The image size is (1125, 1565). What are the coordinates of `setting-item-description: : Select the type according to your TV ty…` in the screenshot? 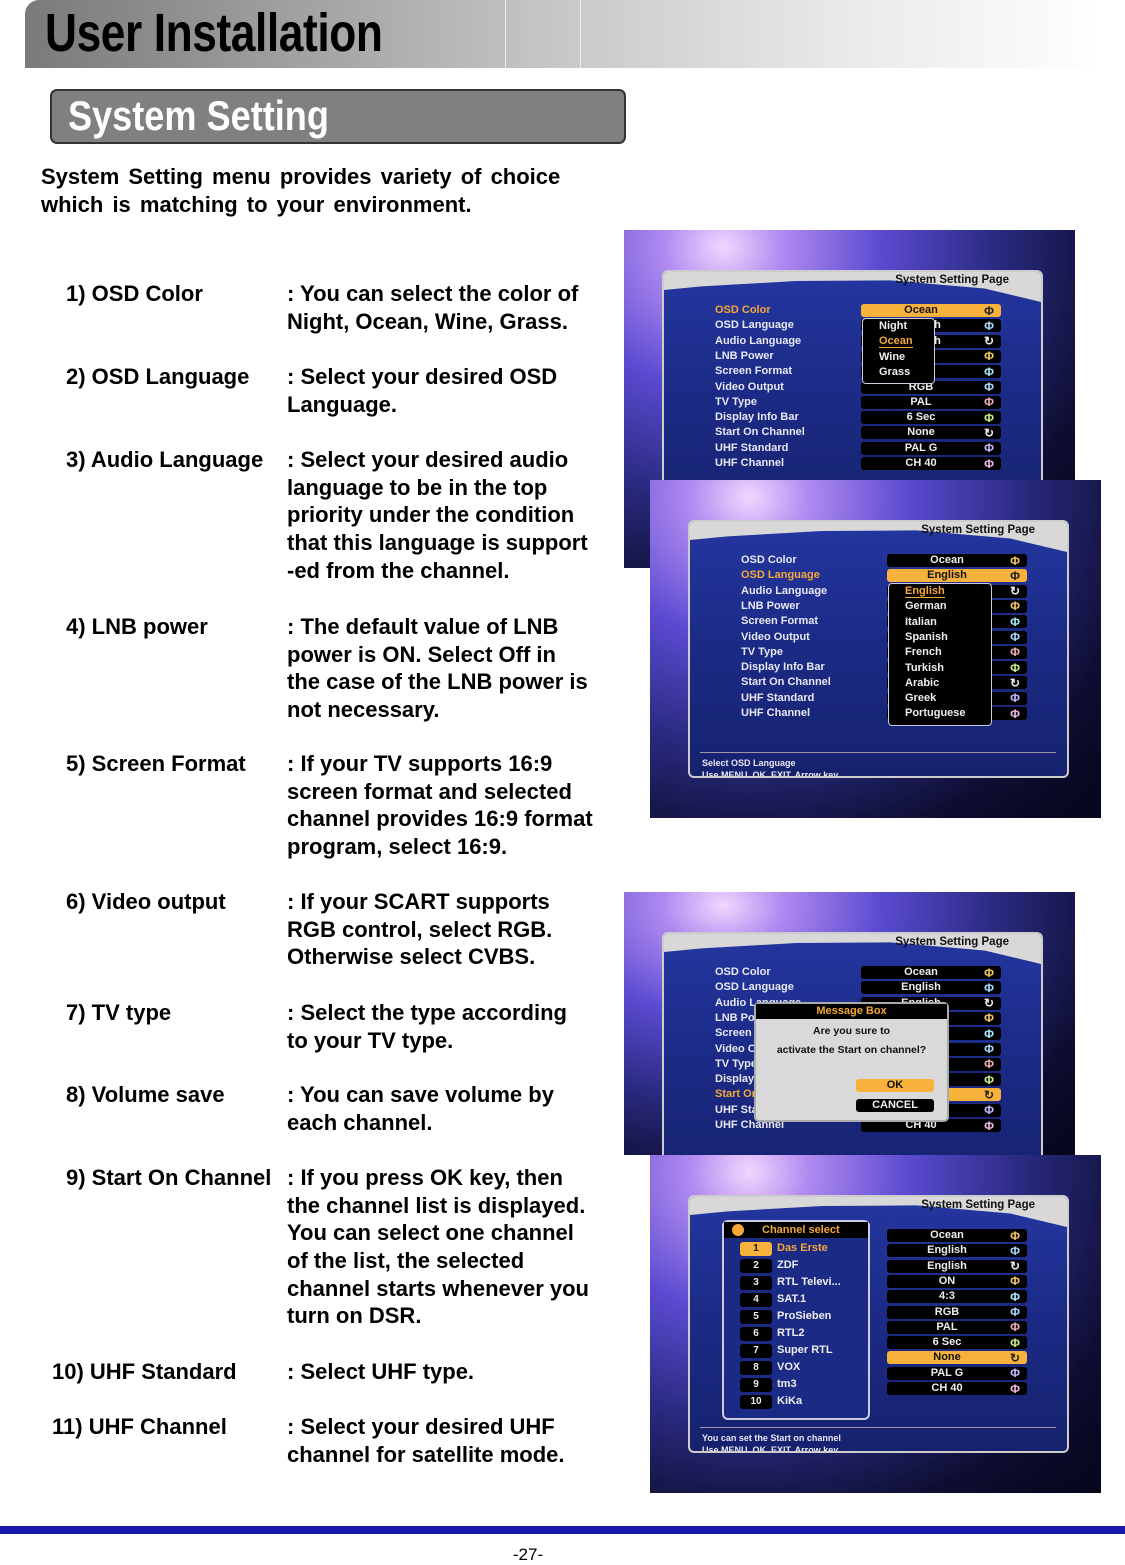 It's located at (427, 1026).